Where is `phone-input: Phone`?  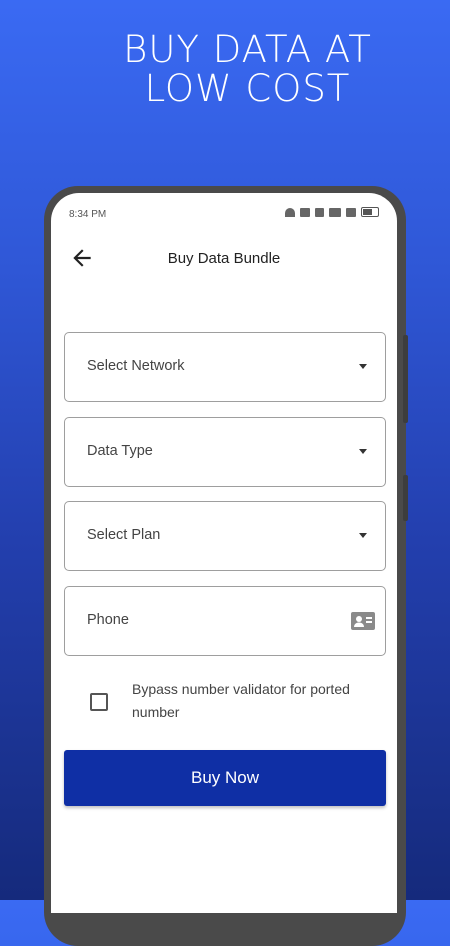 phone-input: Phone is located at coordinates (225, 621).